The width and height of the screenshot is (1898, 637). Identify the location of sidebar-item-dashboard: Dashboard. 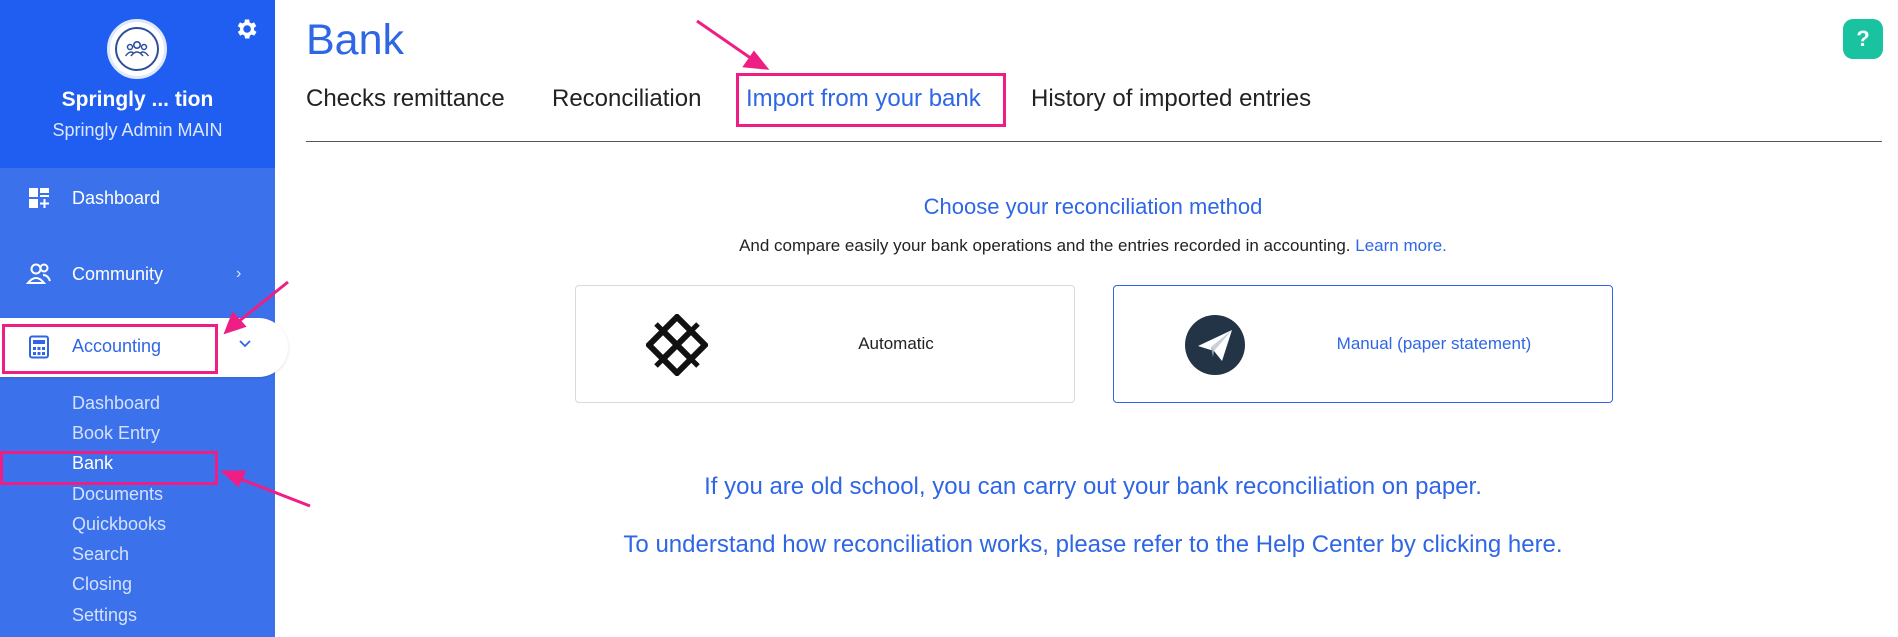
(137, 198).